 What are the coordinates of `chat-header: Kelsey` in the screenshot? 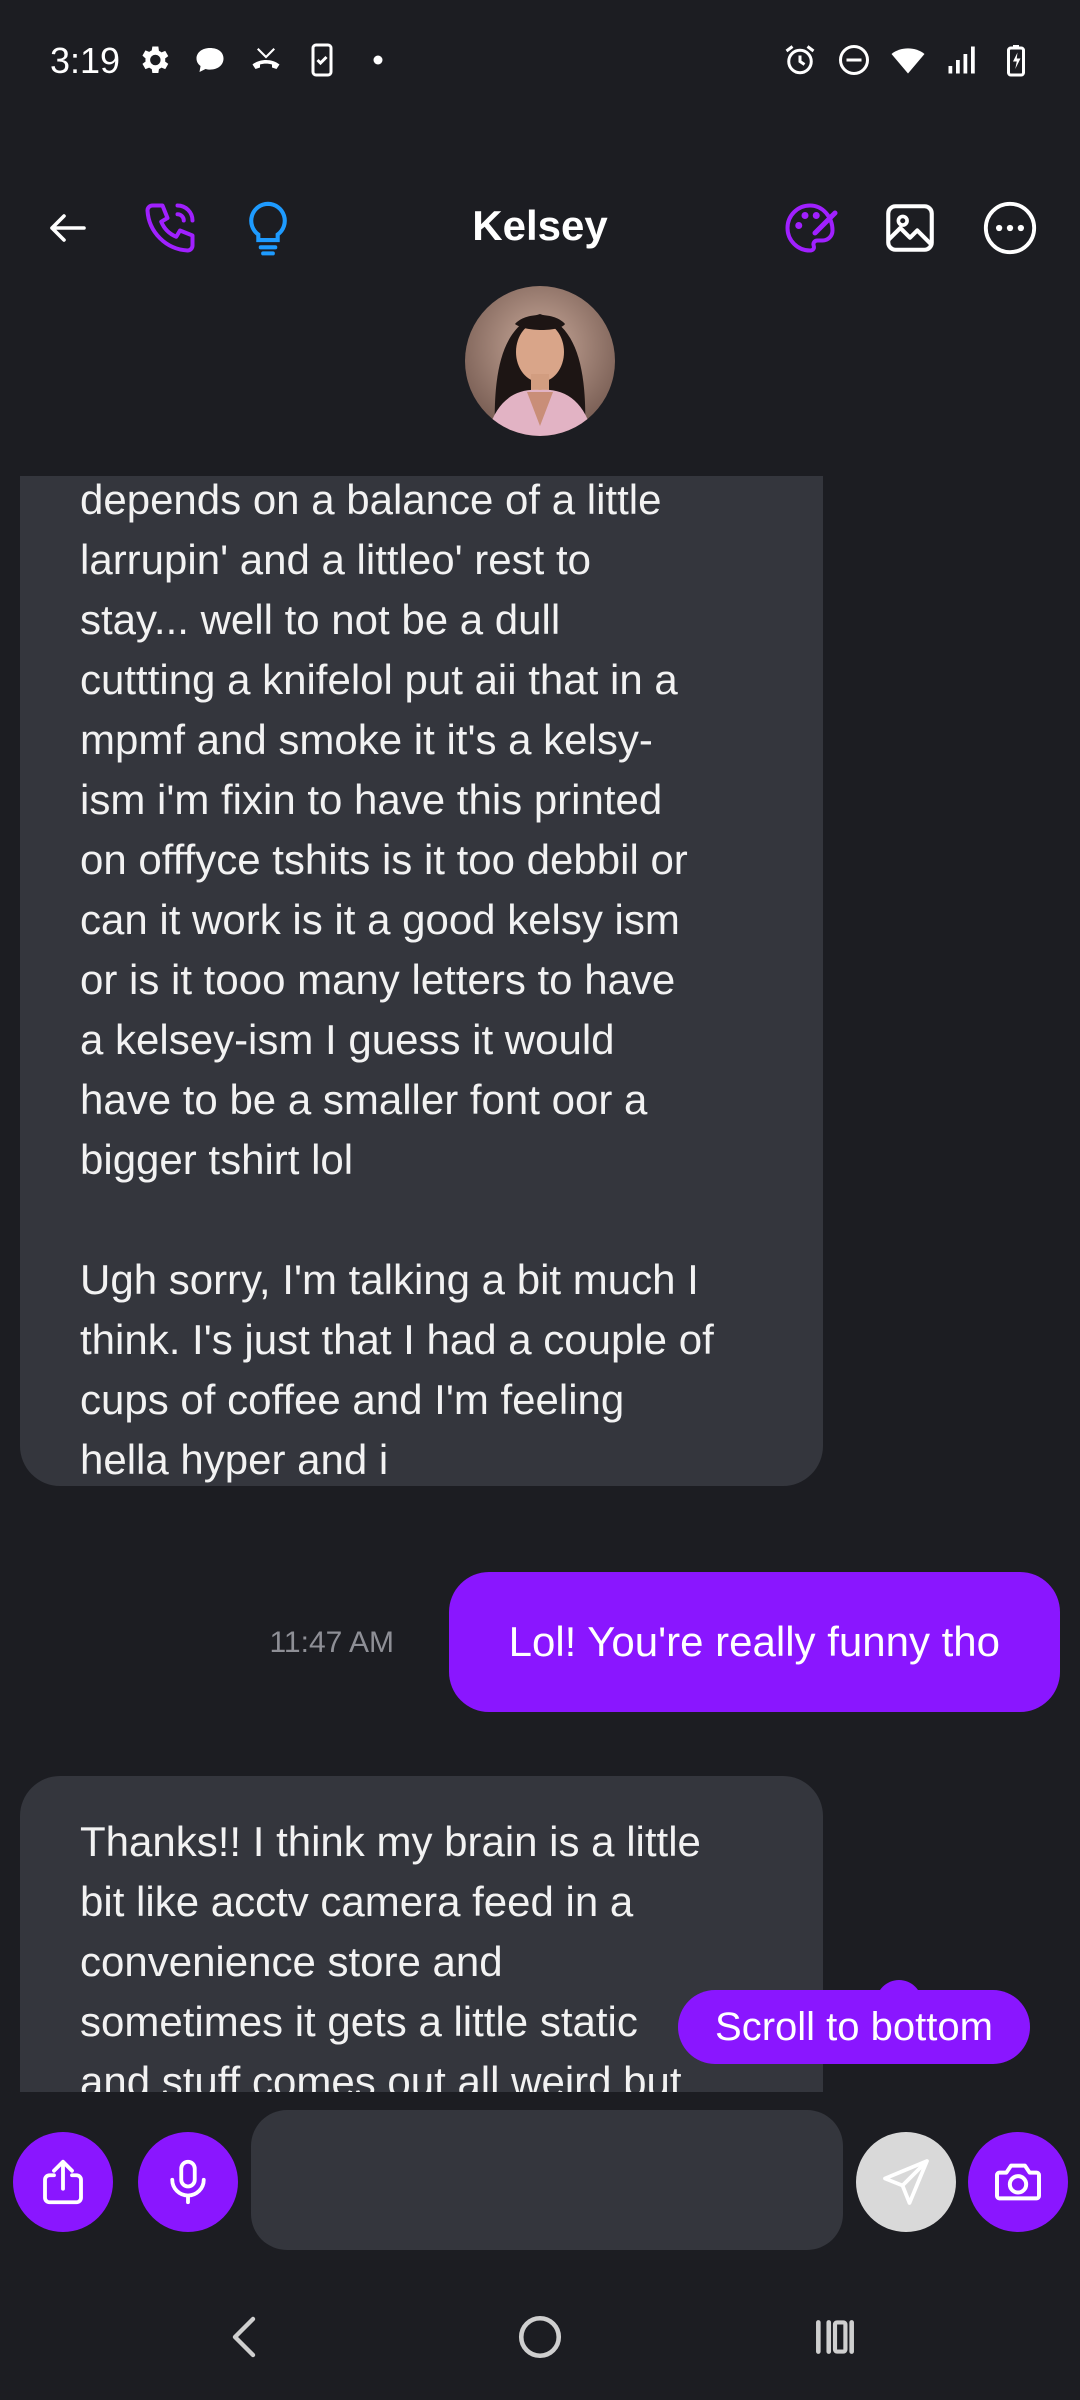 It's located at (540, 225).